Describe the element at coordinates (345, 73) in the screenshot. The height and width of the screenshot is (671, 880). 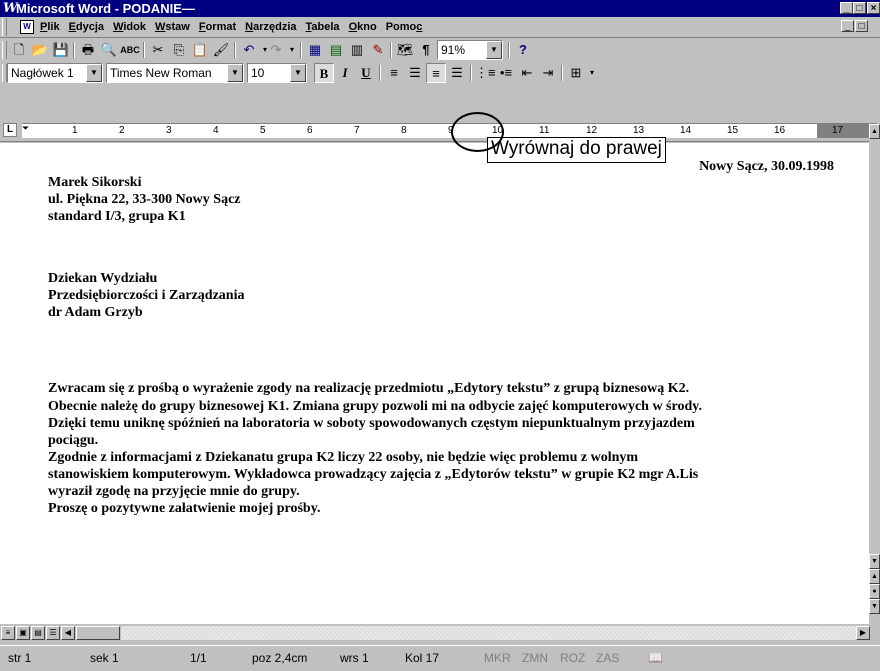
I see `italic-button: I` at that location.